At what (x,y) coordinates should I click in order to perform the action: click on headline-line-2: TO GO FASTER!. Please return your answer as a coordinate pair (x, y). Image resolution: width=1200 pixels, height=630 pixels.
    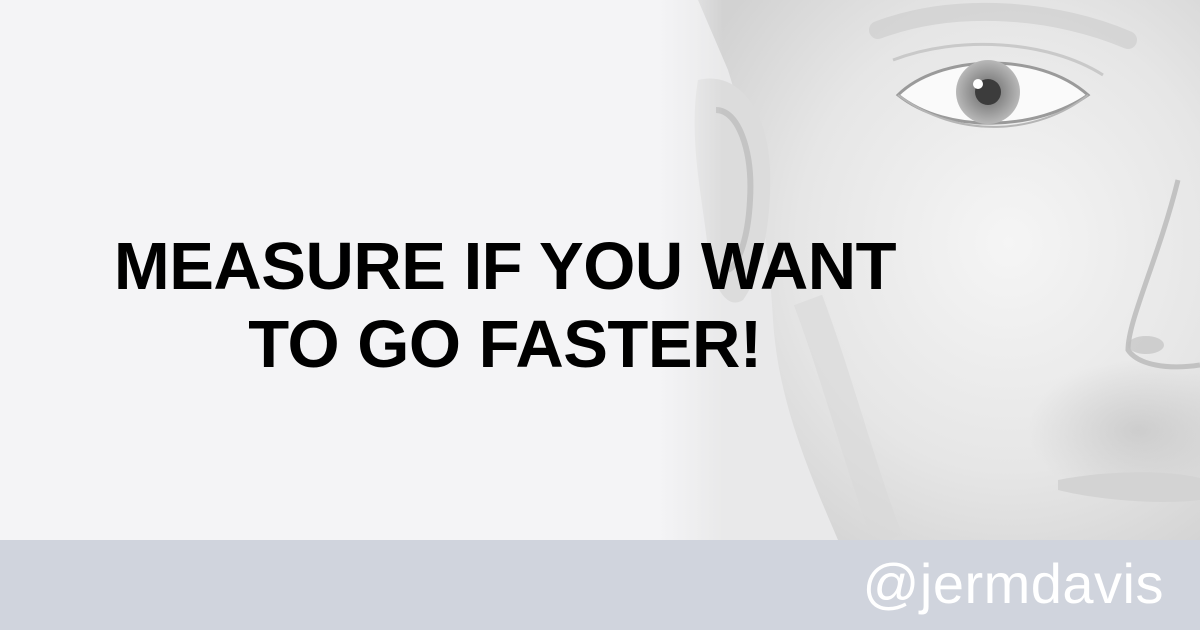
    Looking at the image, I should click on (505, 344).